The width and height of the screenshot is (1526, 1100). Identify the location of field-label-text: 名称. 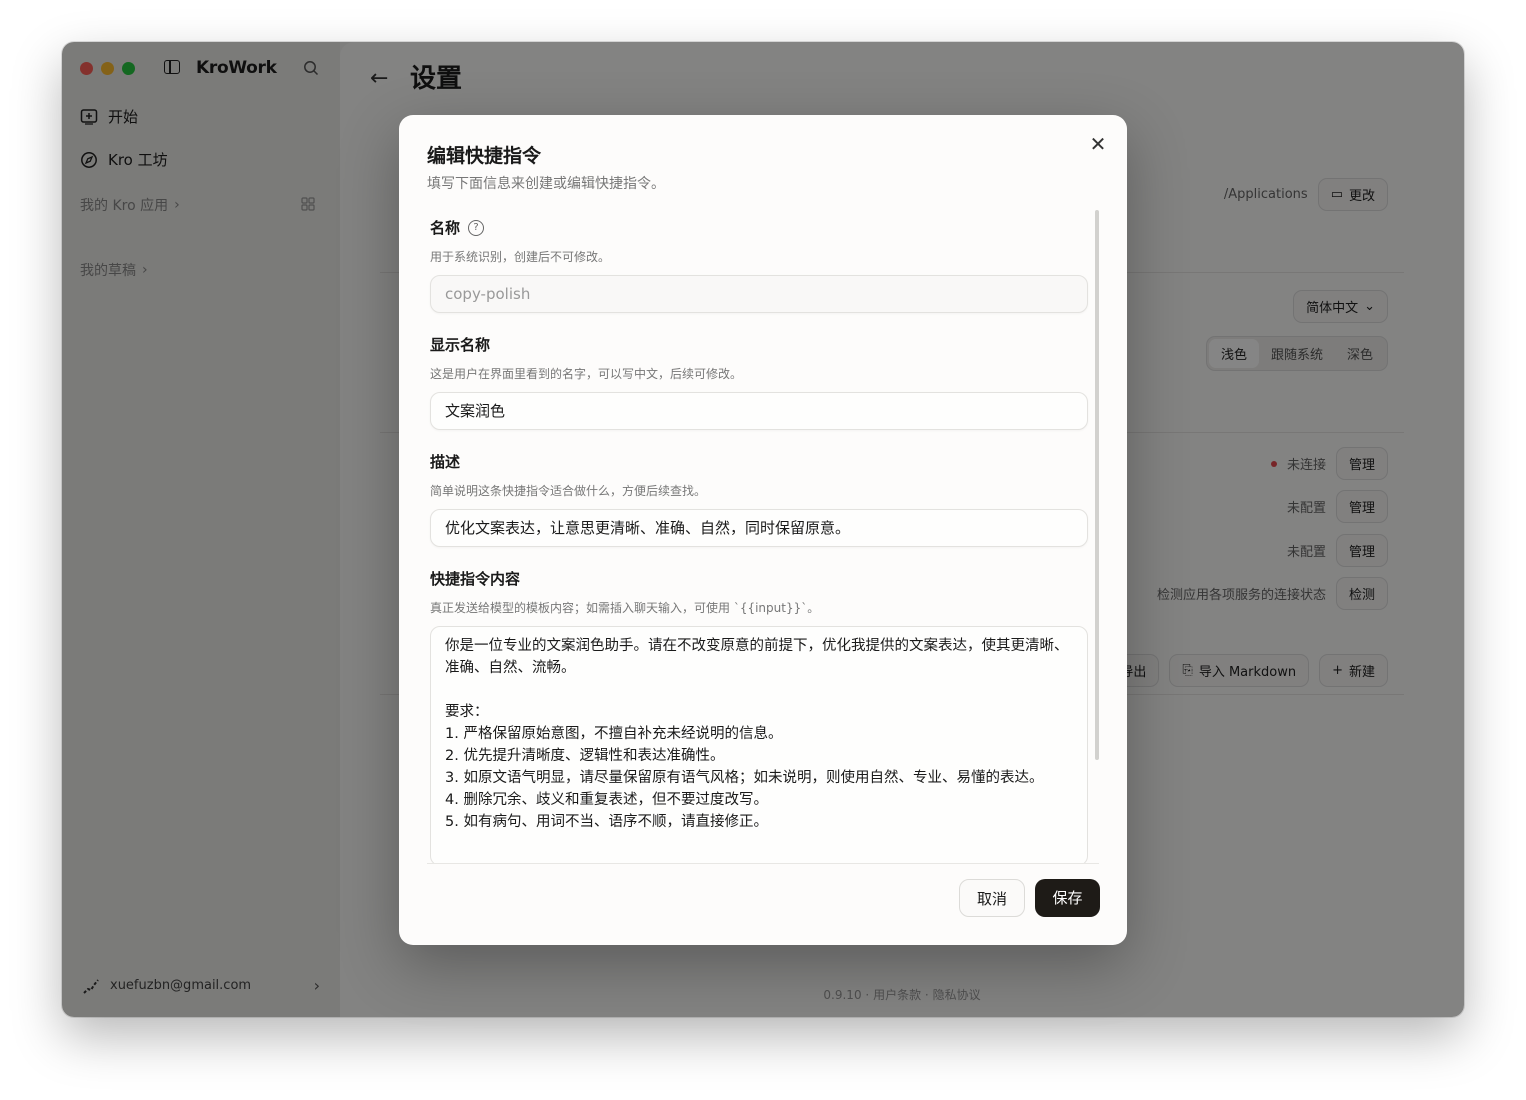
(445, 228).